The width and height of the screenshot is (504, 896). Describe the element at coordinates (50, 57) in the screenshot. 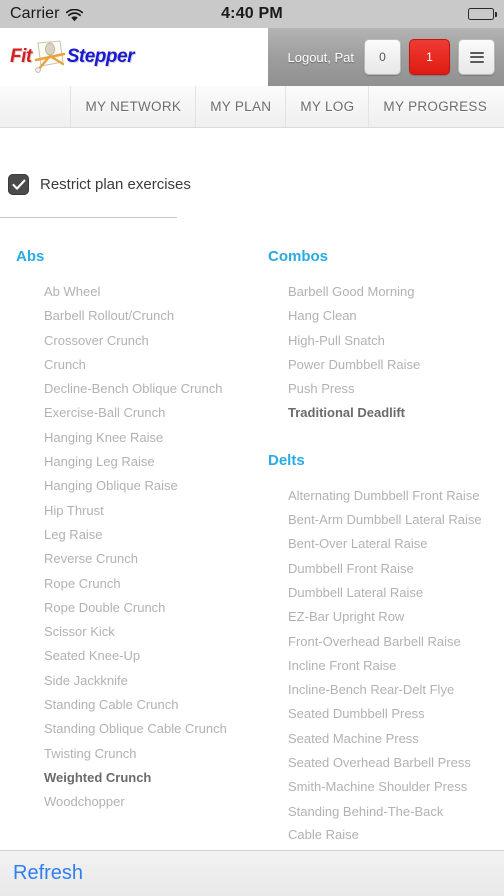

I see `stepper-machine-icon` at that location.